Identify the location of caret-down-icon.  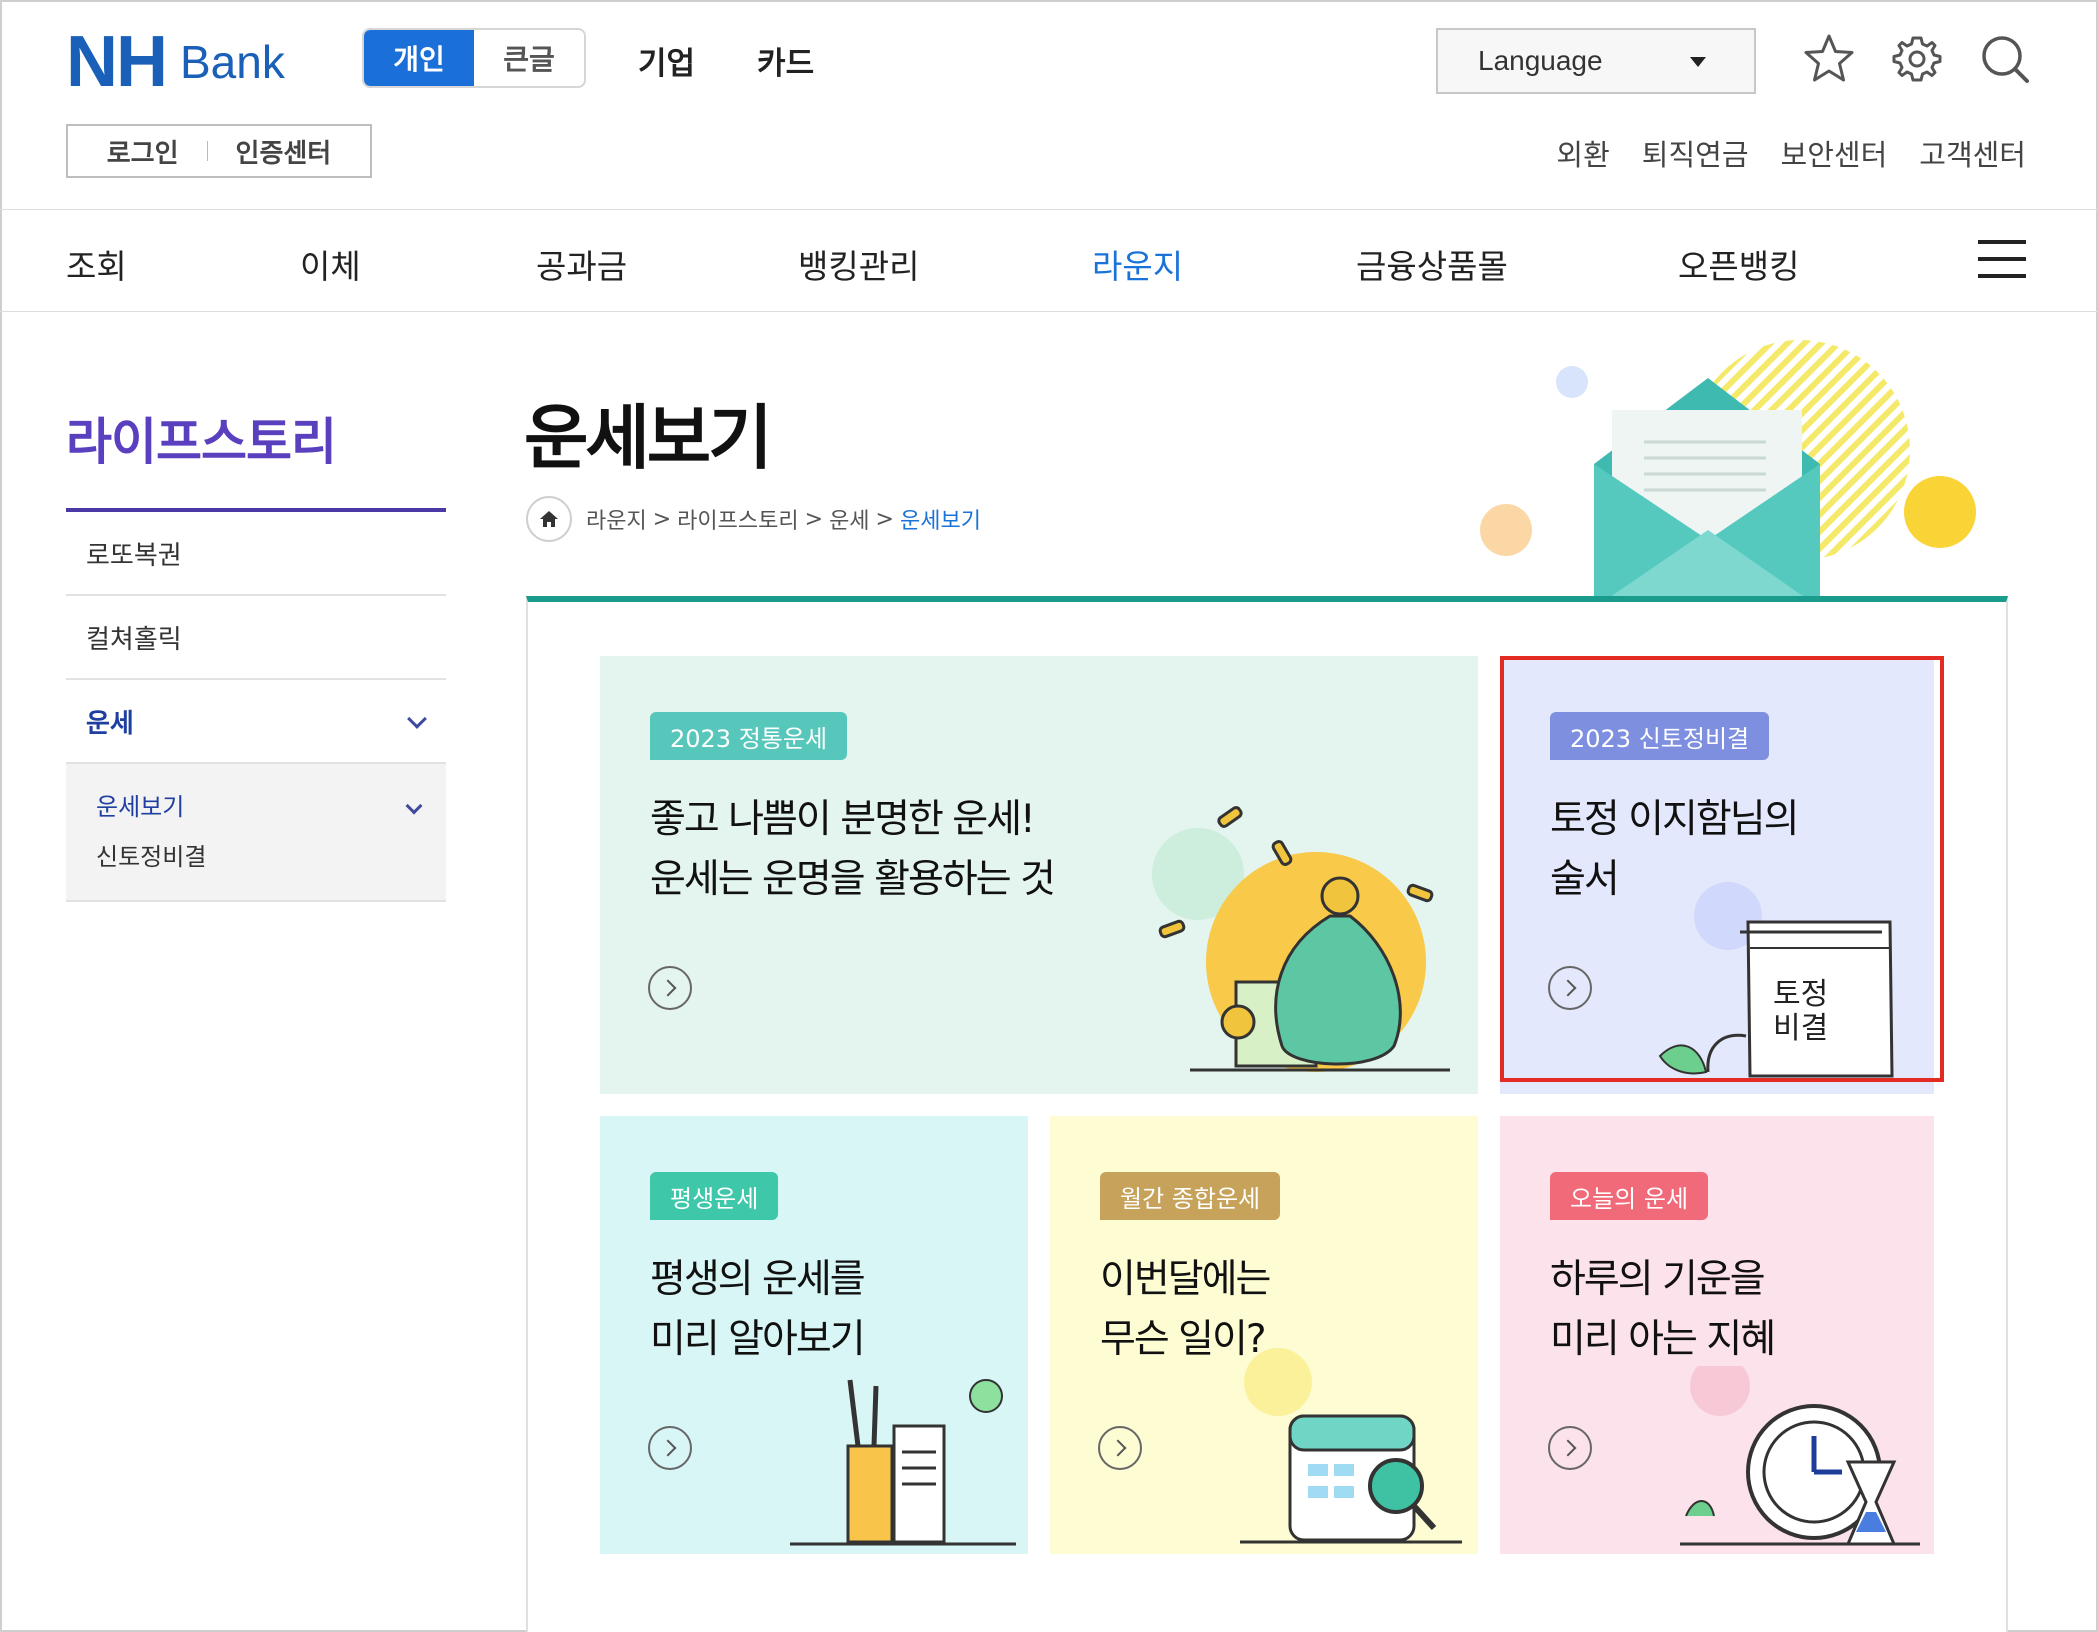
(1698, 62).